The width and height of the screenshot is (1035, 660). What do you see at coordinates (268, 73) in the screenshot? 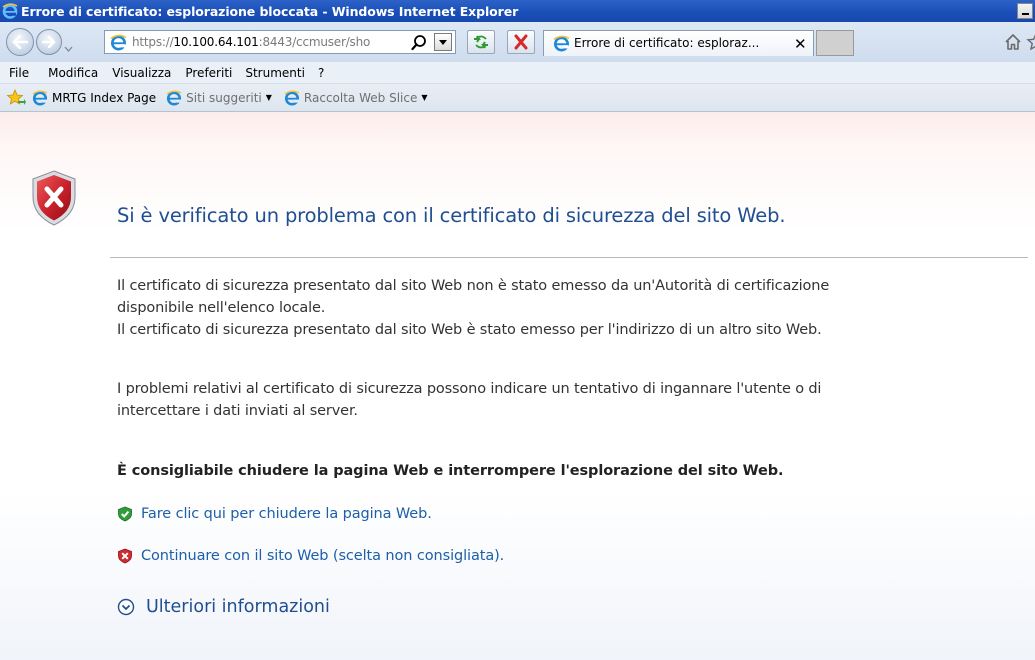
I see `menu-strumenti: Strumenti` at bounding box center [268, 73].